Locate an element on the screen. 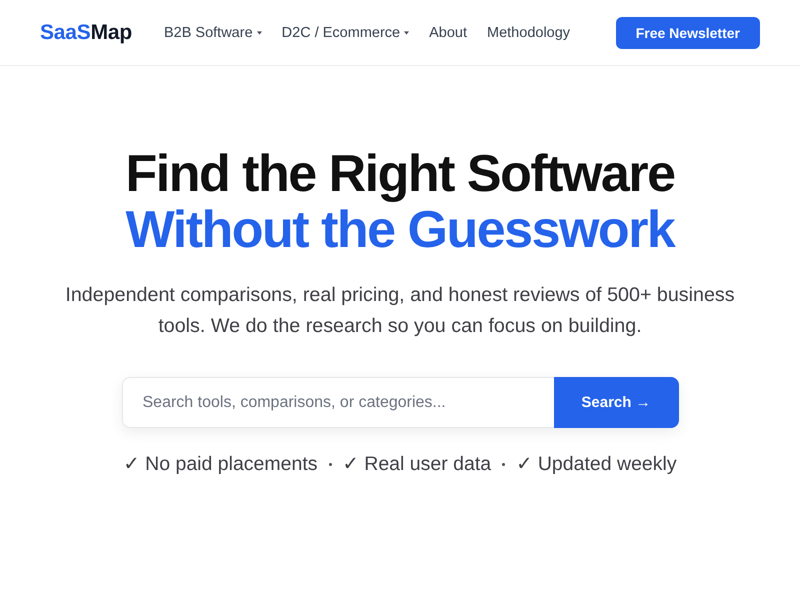 The image size is (800, 600). headline: Find the Right Software is located at coordinates (400, 174).